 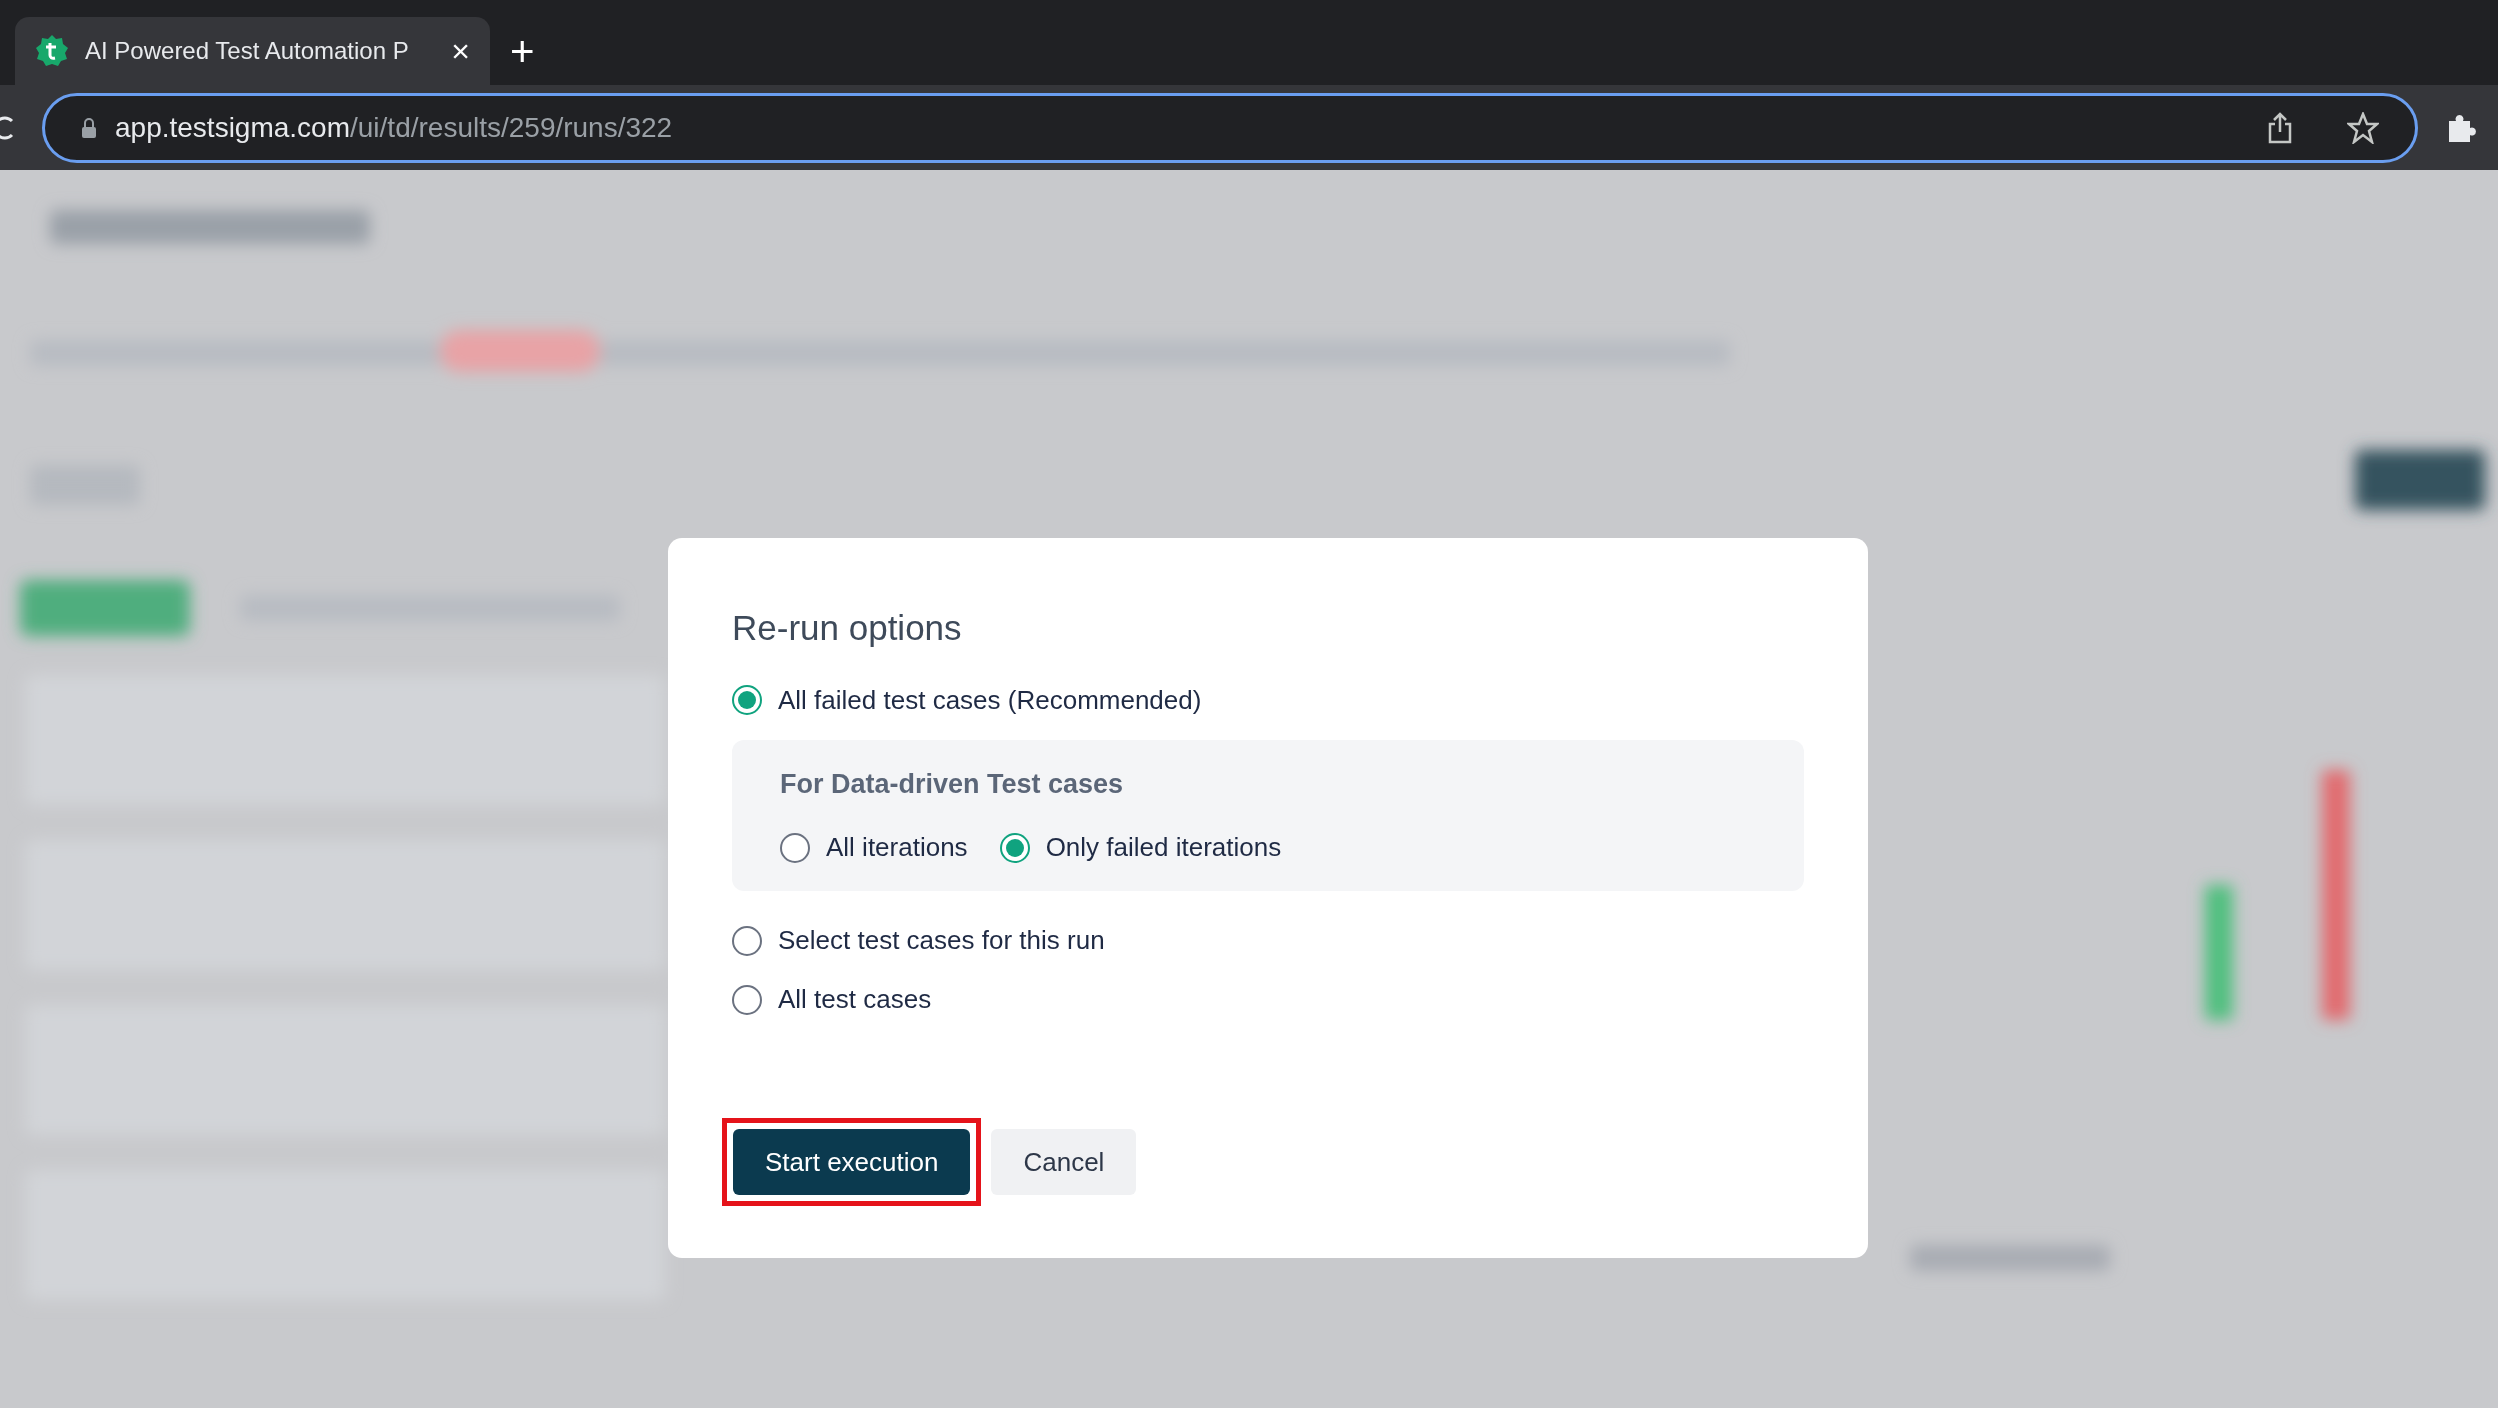 What do you see at coordinates (847, 628) in the screenshot?
I see `dialog-title: Re-run options` at bounding box center [847, 628].